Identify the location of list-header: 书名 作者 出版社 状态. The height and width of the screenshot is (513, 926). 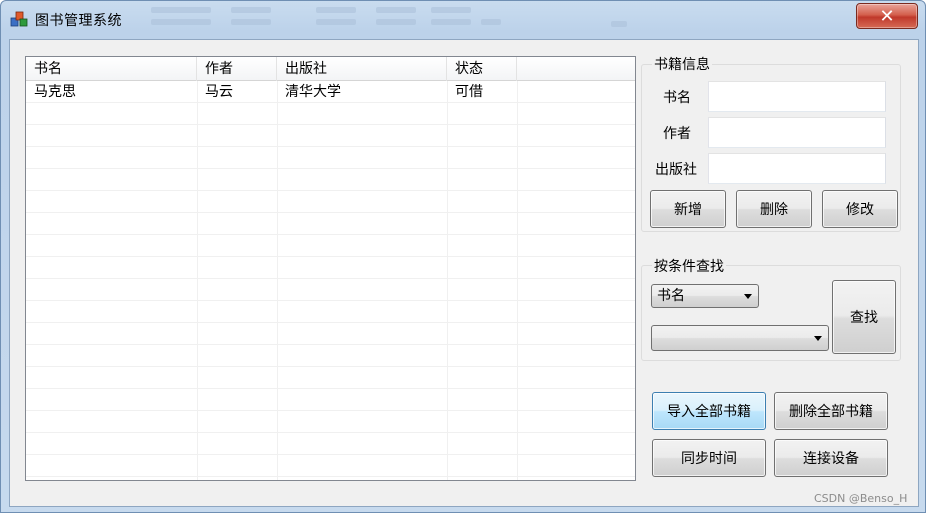
(330, 69).